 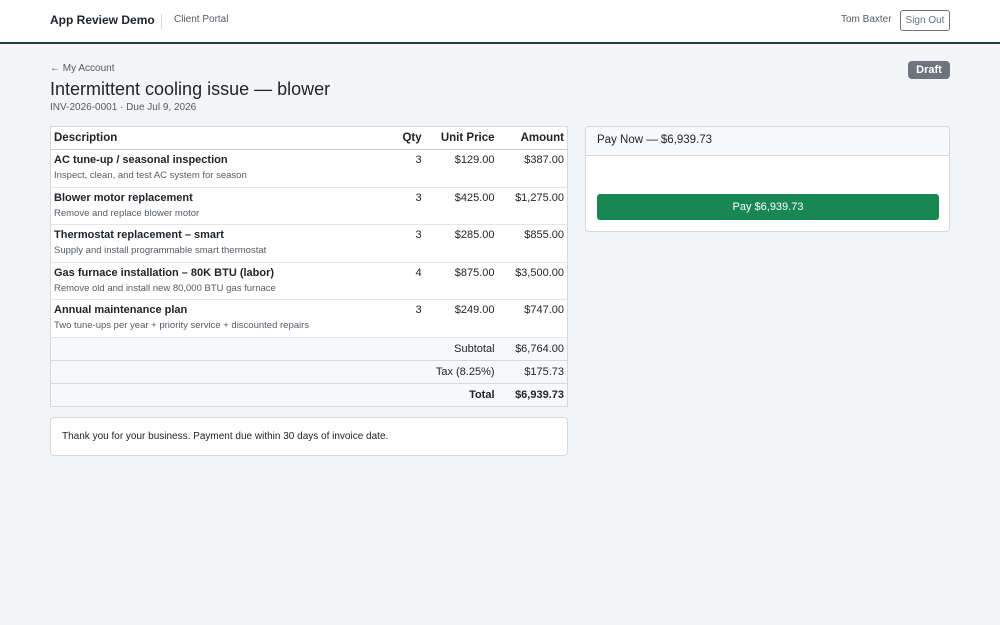 I want to click on table-header-row: Description Qty Unit Price Amount, so click(x=309, y=138).